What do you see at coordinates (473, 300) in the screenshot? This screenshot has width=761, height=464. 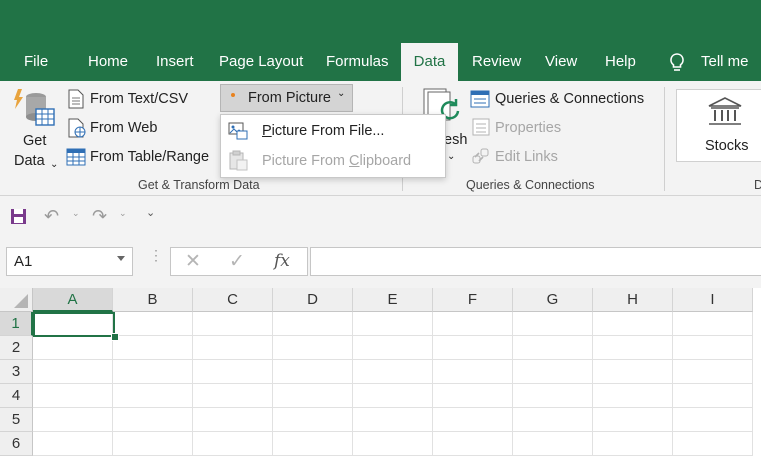 I see `column-header: F` at bounding box center [473, 300].